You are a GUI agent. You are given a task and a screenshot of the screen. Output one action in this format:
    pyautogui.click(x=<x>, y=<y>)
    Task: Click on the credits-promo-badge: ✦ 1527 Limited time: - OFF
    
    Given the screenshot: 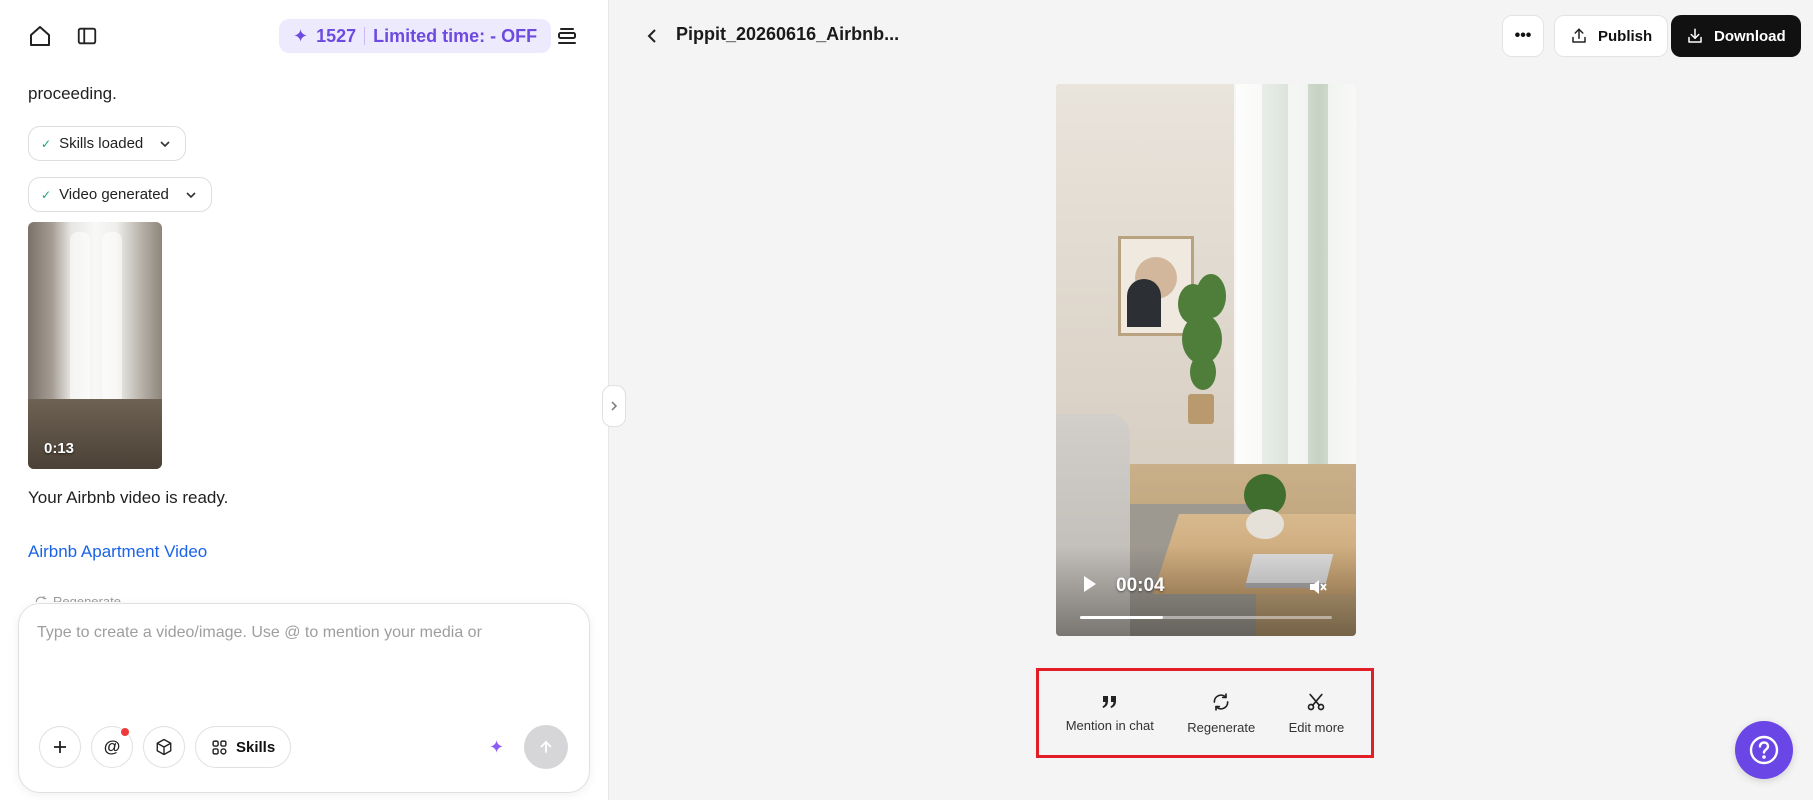 What is the action you would take?
    pyautogui.click(x=415, y=36)
    